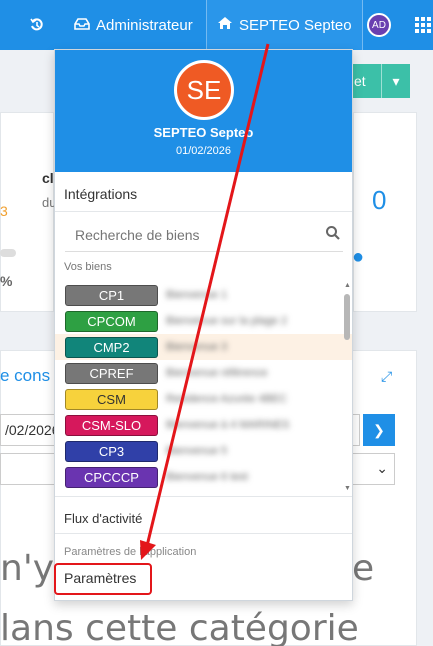  I want to click on bien-name: Bienvenue sur la plage 2, so click(227, 321).